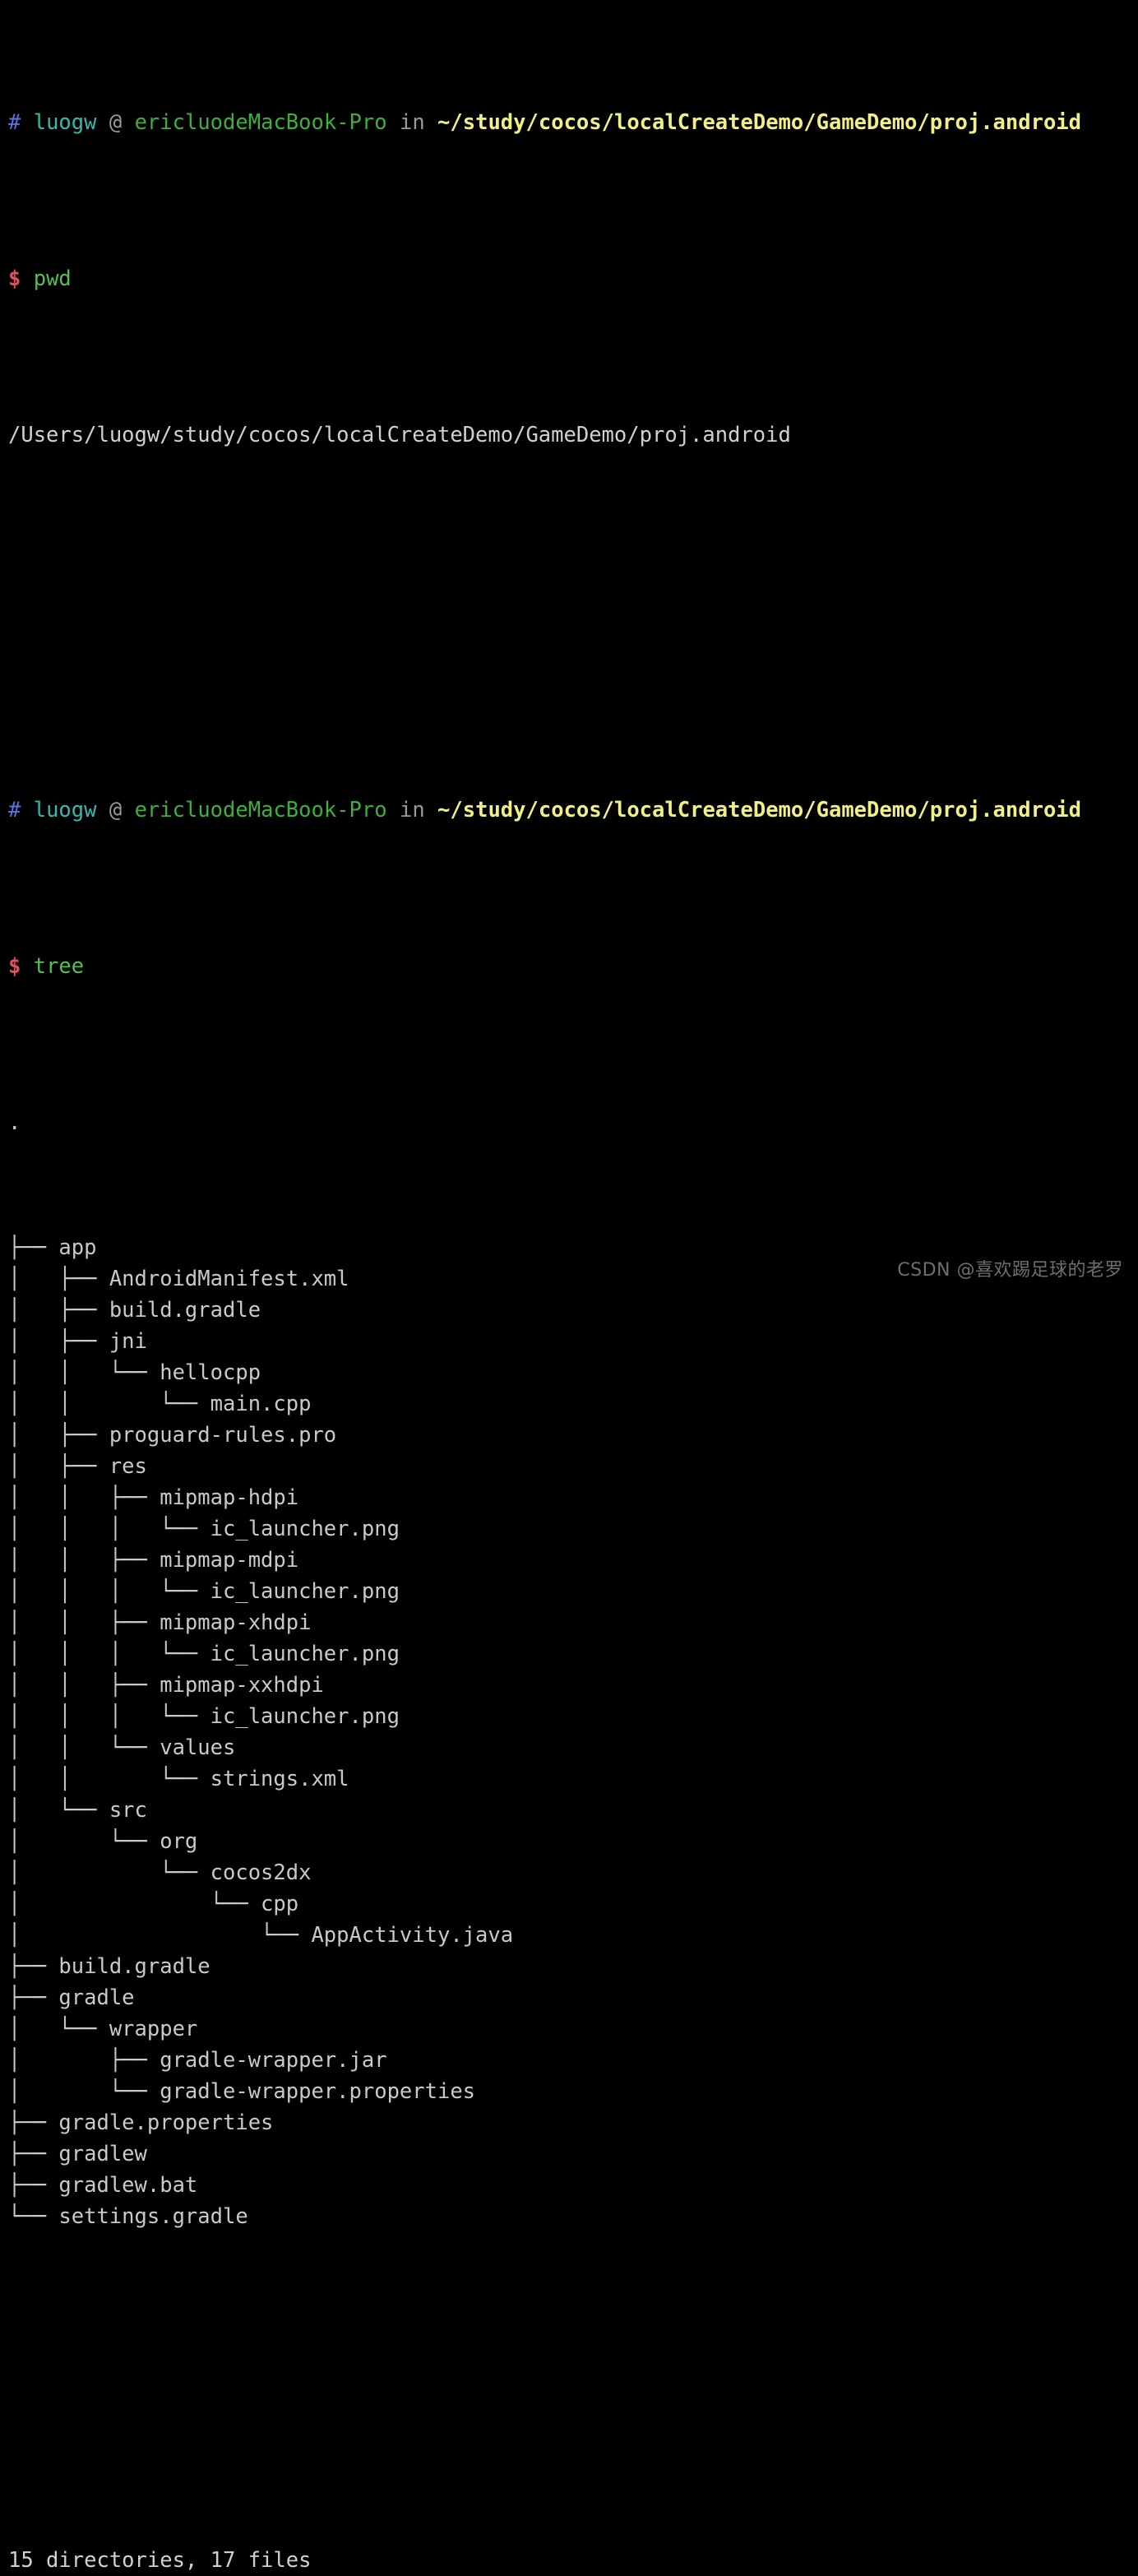  I want to click on tree-entry: │ │ └── main.cpp, so click(573, 1404).